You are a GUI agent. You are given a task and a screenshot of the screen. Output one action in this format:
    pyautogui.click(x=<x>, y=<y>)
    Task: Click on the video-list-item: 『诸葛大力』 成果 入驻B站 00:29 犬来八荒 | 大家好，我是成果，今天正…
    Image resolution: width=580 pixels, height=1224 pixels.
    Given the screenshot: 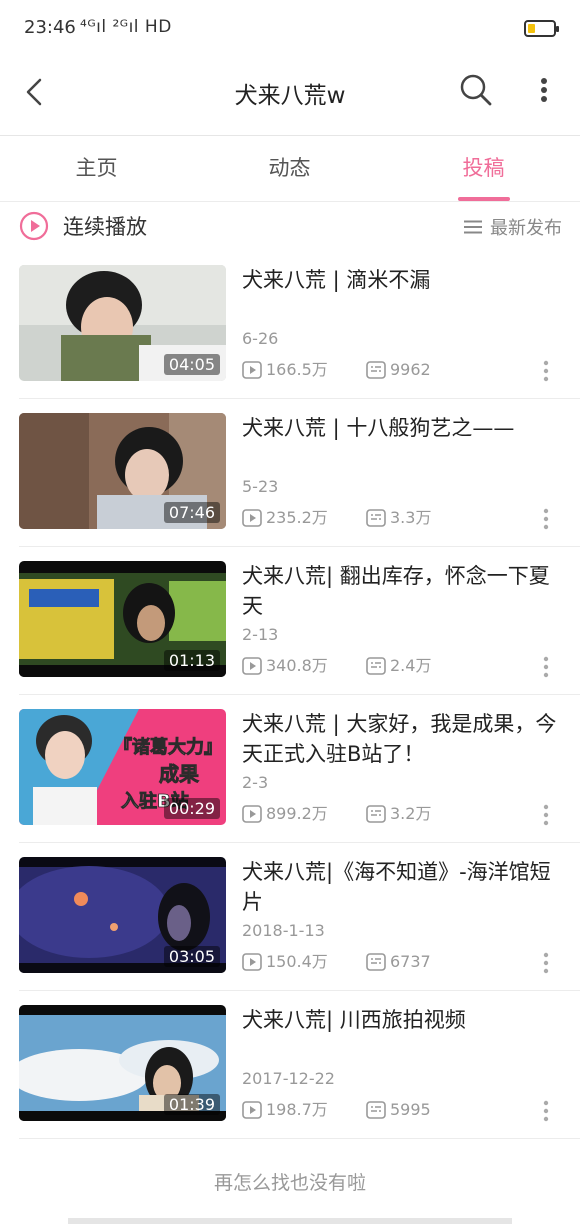 What is the action you would take?
    pyautogui.click(x=290, y=769)
    